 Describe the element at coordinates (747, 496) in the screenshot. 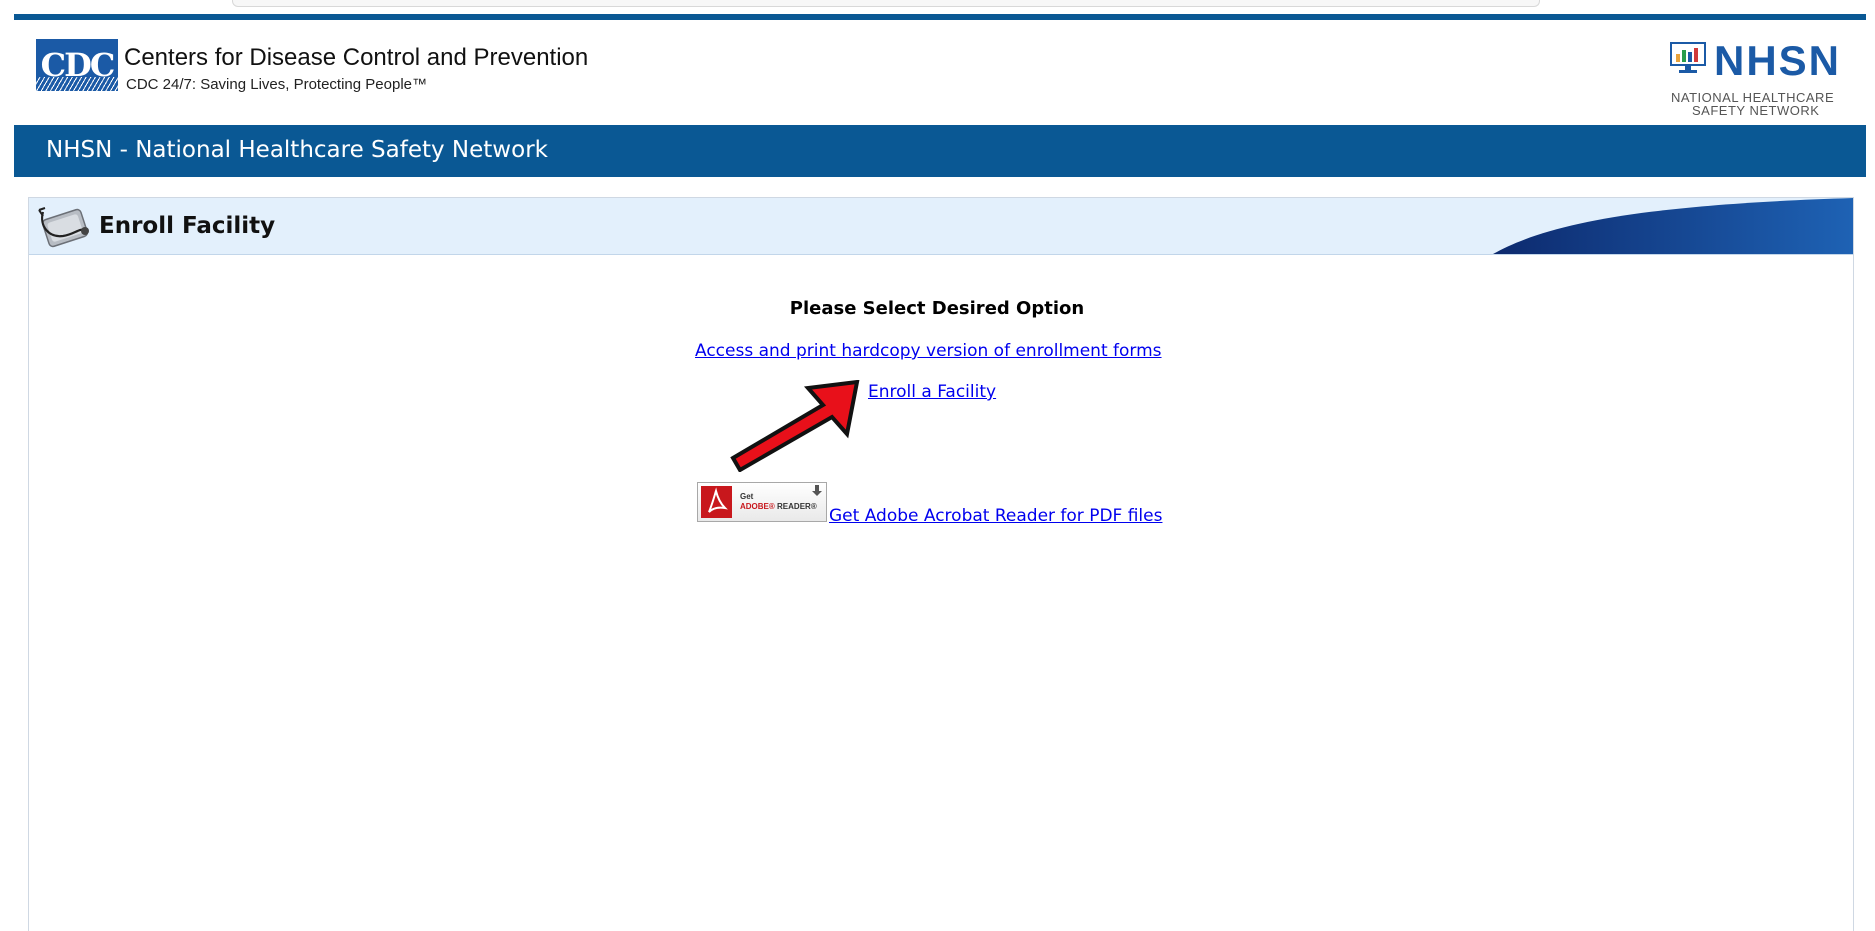

I see `adobe-get-label: Get` at that location.